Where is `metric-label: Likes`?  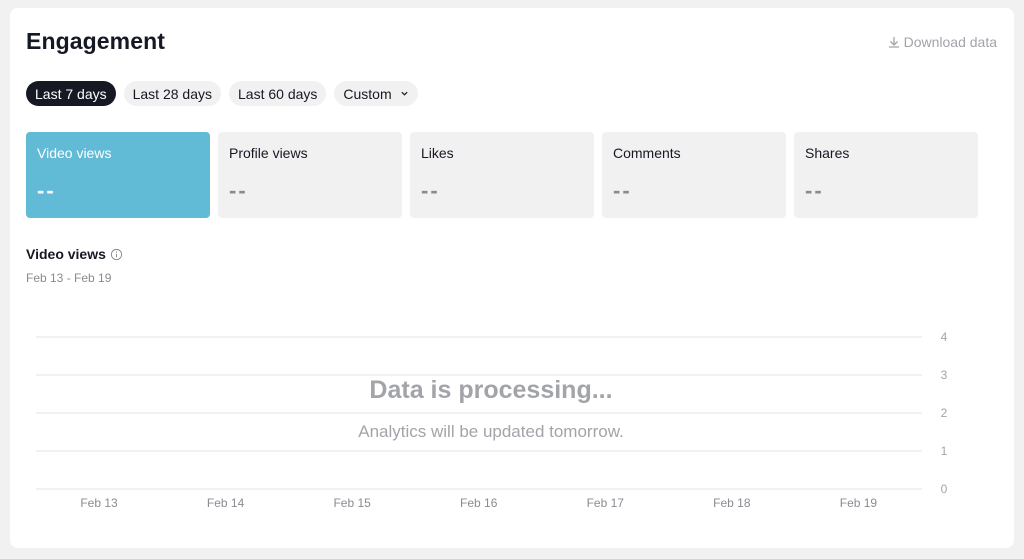 metric-label: Likes is located at coordinates (437, 153).